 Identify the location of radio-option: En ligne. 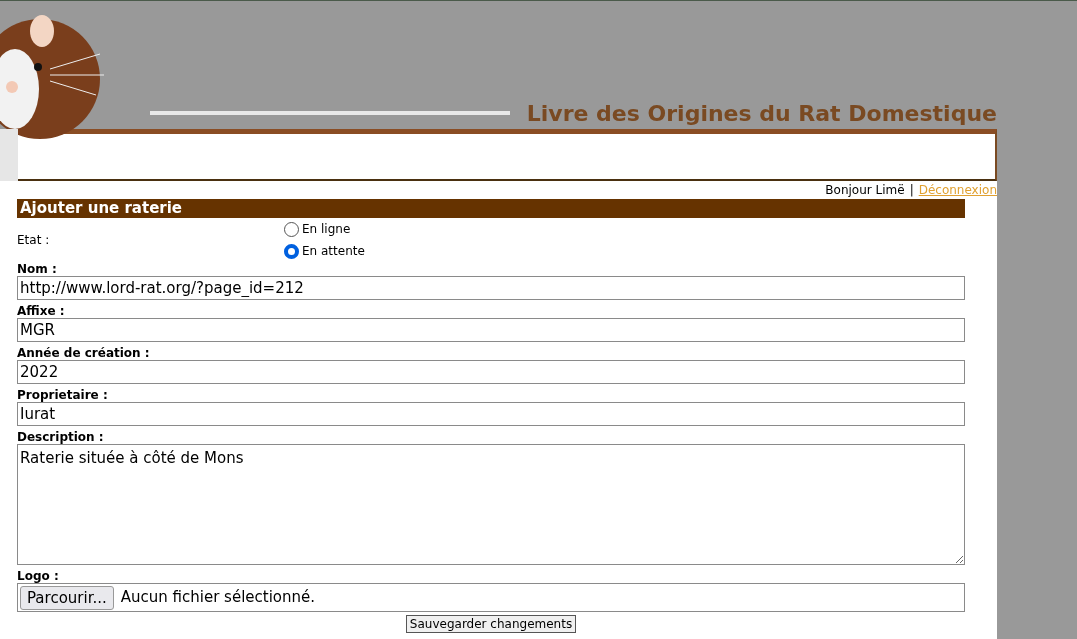
(324, 229).